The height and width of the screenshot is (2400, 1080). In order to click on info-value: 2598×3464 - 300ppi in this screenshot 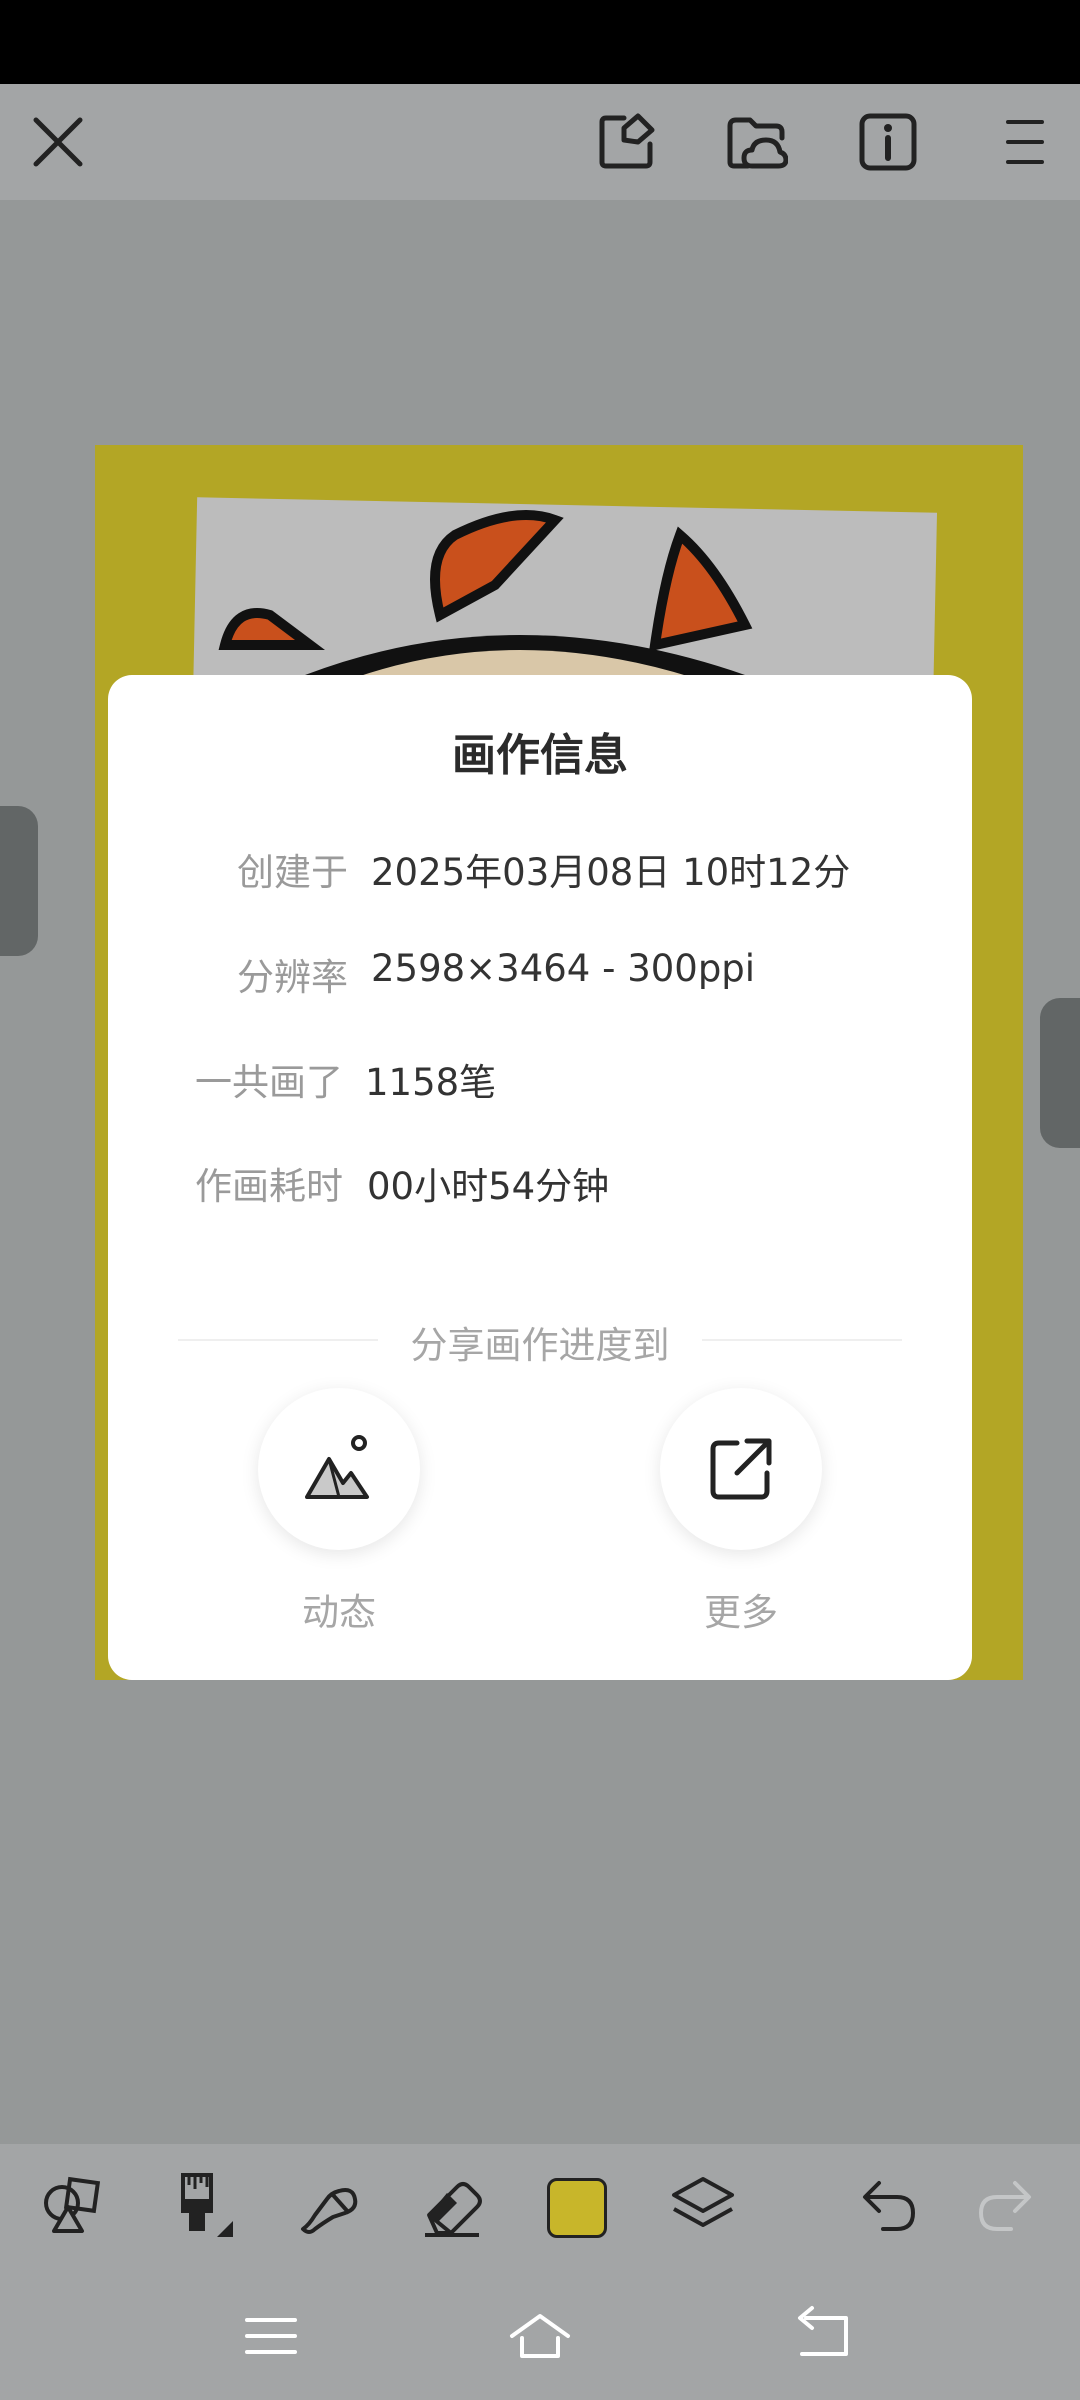, I will do `click(563, 968)`.